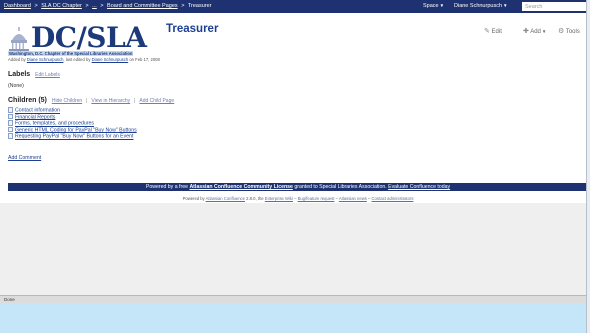 The width and height of the screenshot is (590, 333). I want to click on labels-heading-text: Labels, so click(19, 74).